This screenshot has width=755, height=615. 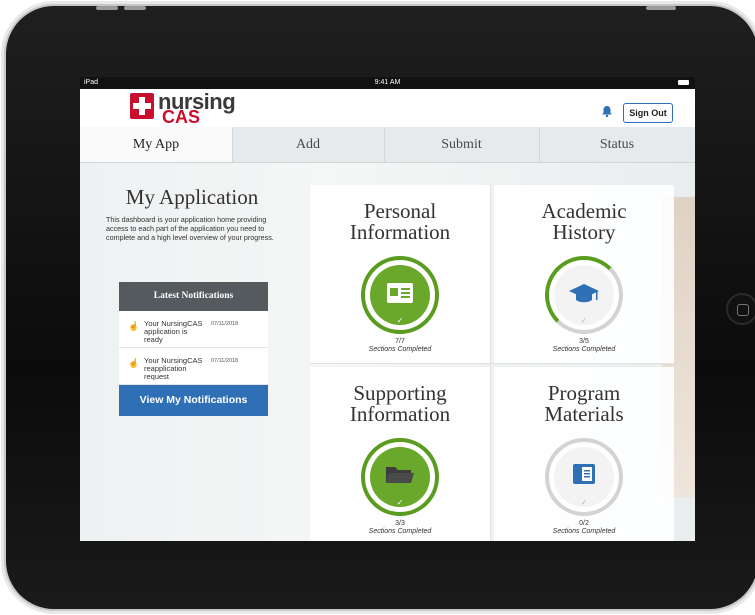 I want to click on home-button, so click(x=740, y=309).